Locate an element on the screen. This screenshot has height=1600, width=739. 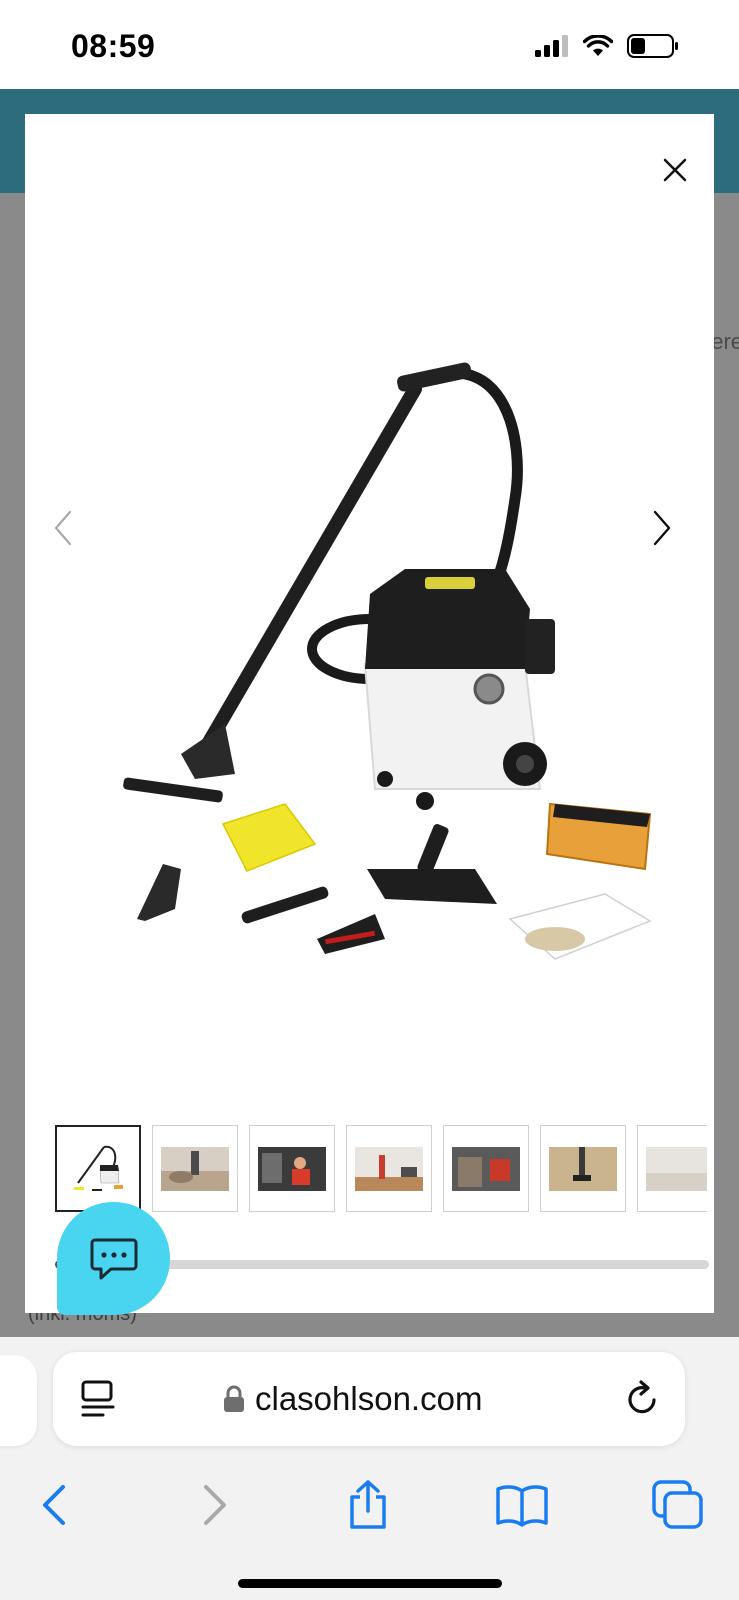
browser-toolbar is located at coordinates (369, 1505).